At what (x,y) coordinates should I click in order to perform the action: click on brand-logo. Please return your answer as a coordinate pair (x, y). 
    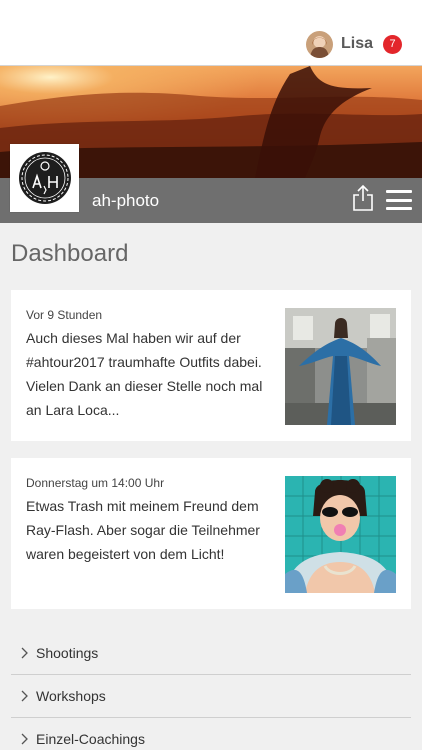
    Looking at the image, I should click on (44, 178).